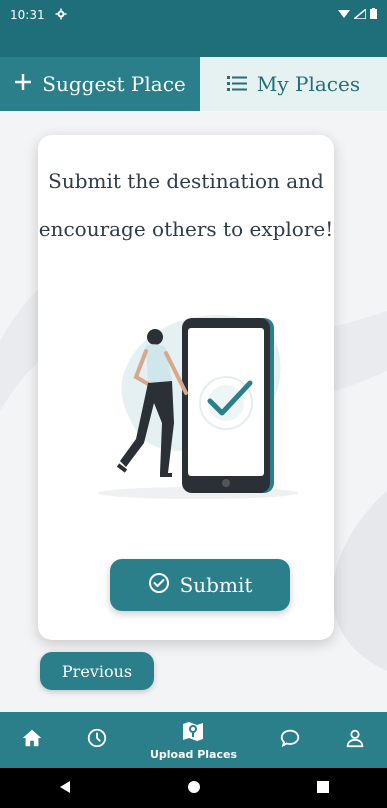  Describe the element at coordinates (216, 585) in the screenshot. I see `submit-button-label: Submit` at that location.